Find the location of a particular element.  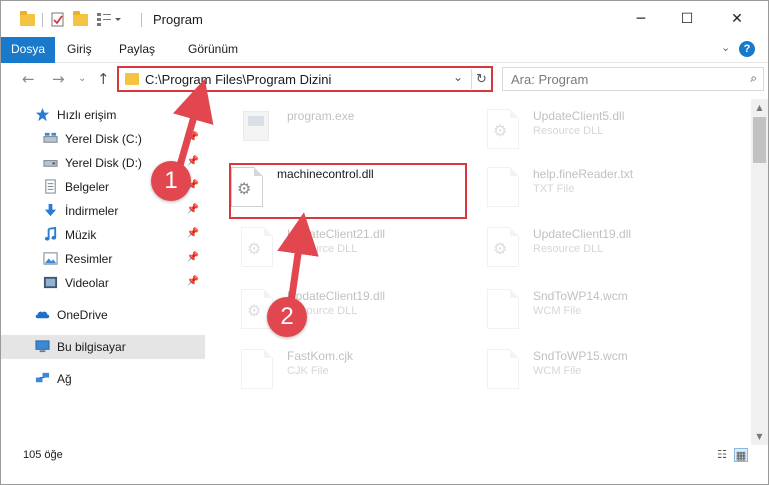

annotation-arrows is located at coordinates (246, 192).